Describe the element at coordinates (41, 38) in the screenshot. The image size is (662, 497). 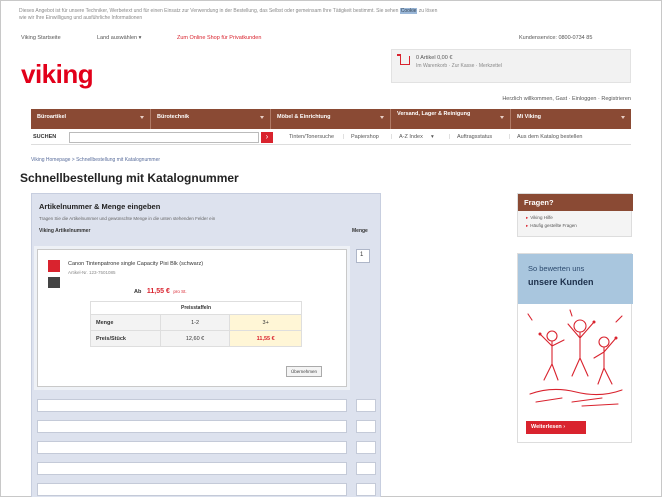
I see `home-link: Viking Startseite` at that location.